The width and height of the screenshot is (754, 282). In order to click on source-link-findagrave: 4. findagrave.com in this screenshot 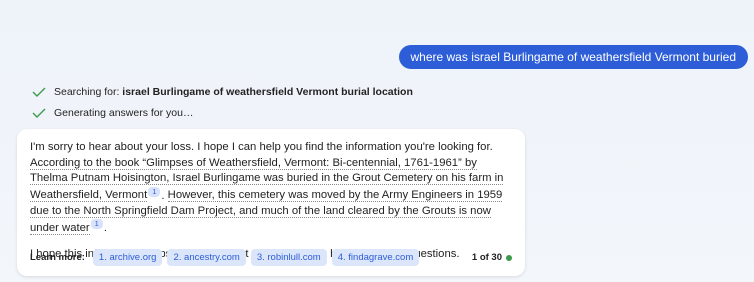, I will do `click(375, 257)`.